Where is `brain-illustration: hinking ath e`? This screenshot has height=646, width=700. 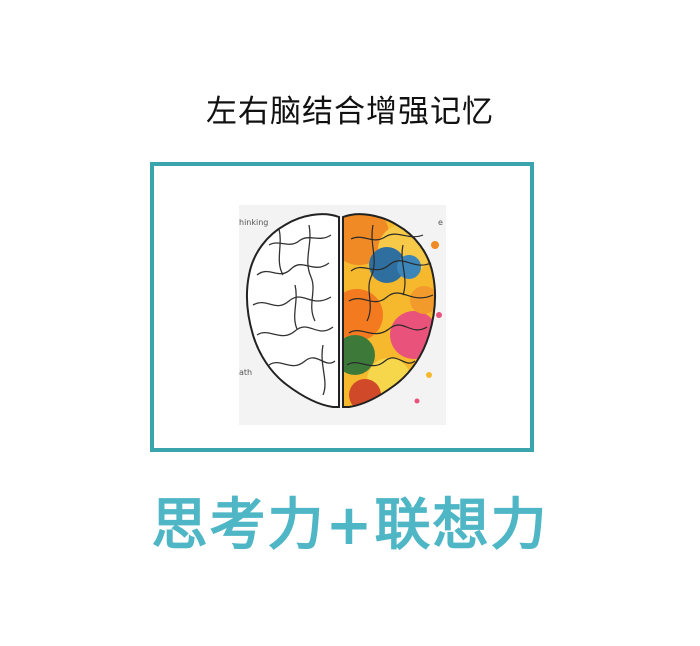
brain-illustration: hinking ath e is located at coordinates (342, 315).